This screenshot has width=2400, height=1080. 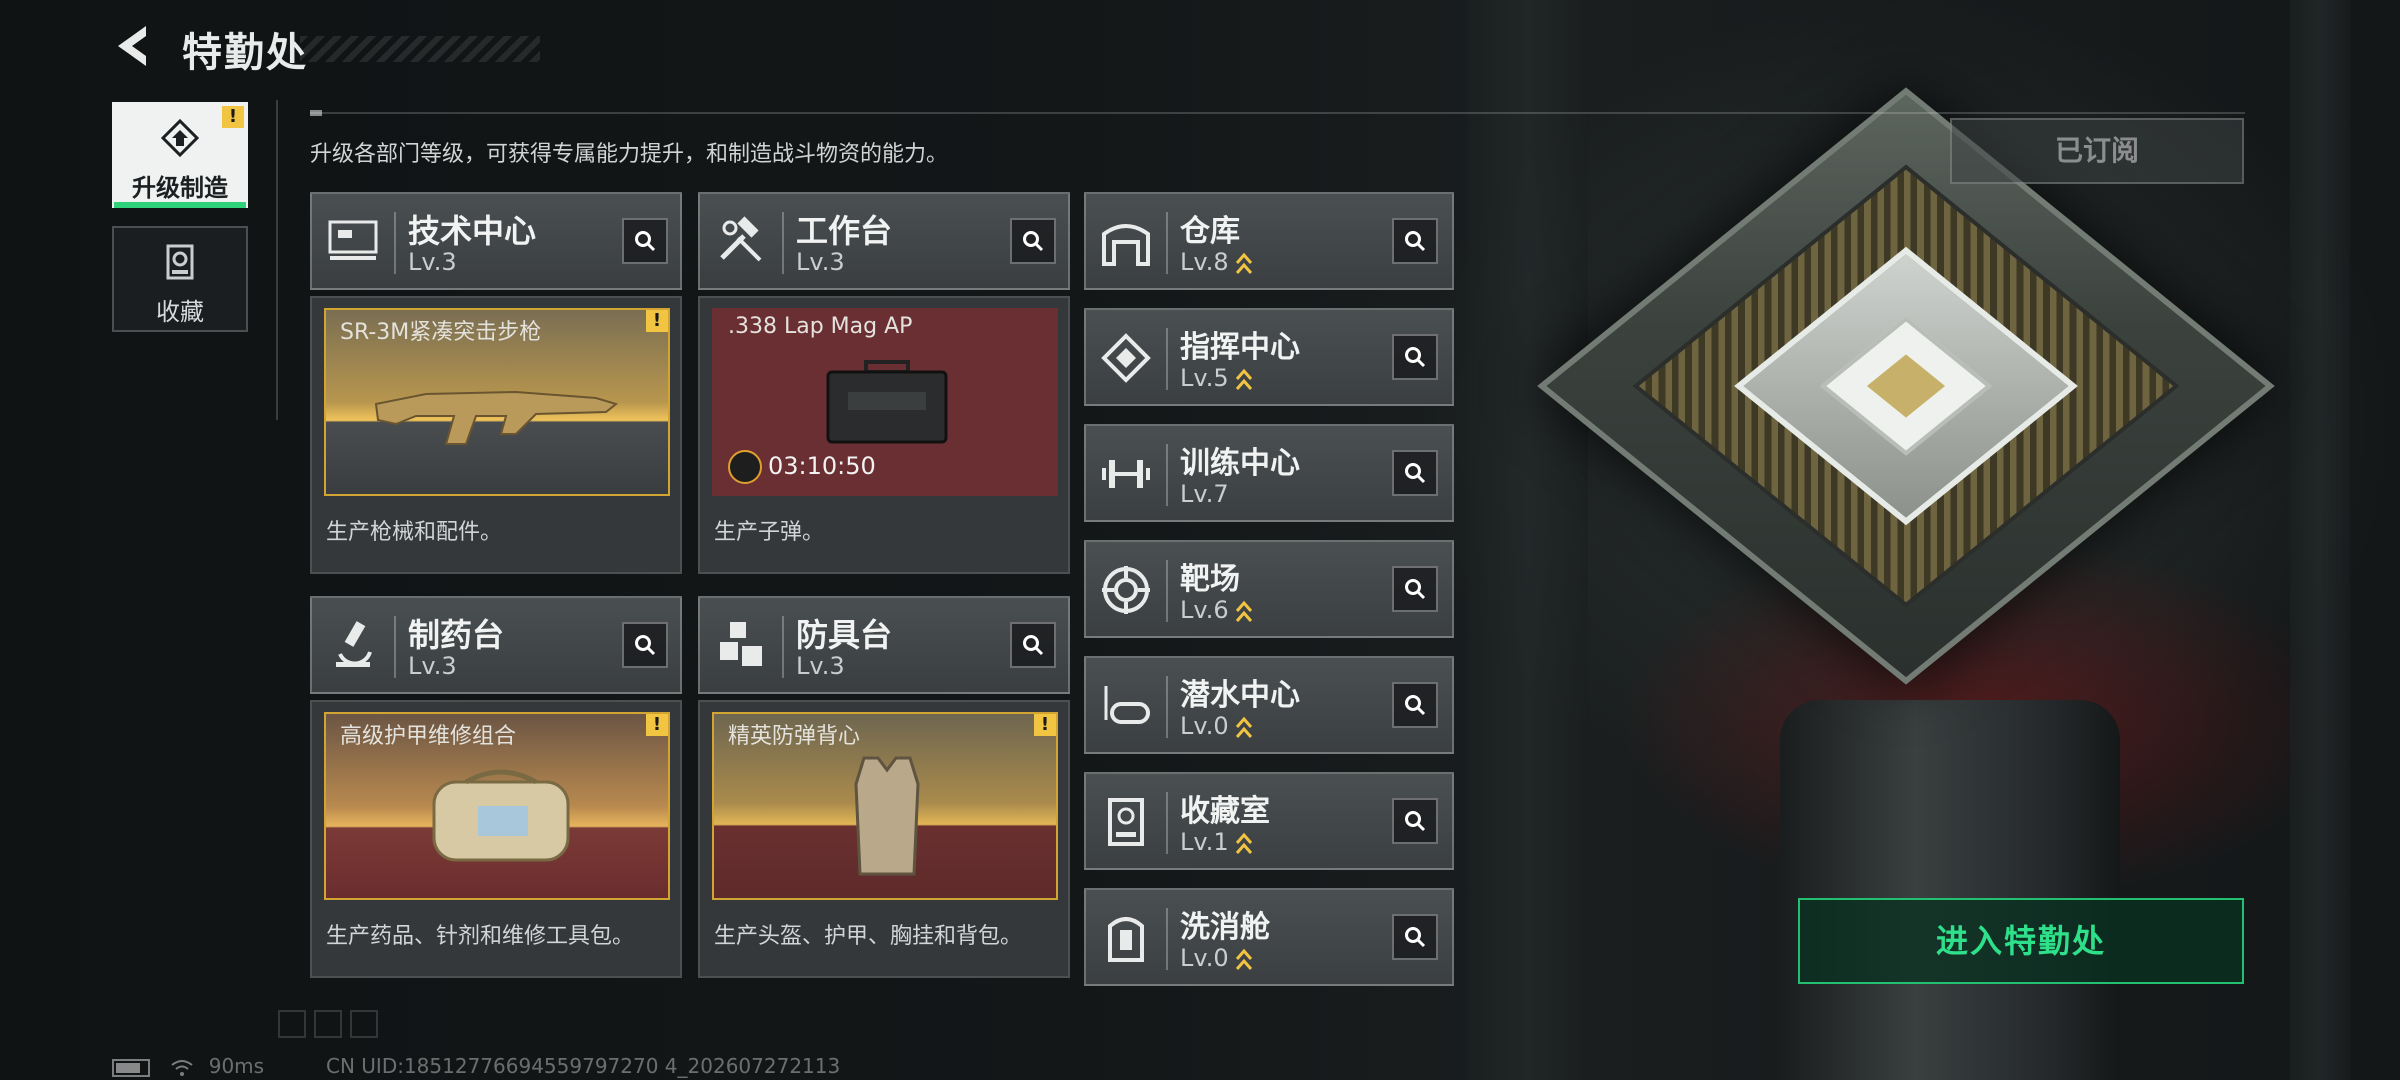 What do you see at coordinates (1126, 358) in the screenshot?
I see `chip-icon` at bounding box center [1126, 358].